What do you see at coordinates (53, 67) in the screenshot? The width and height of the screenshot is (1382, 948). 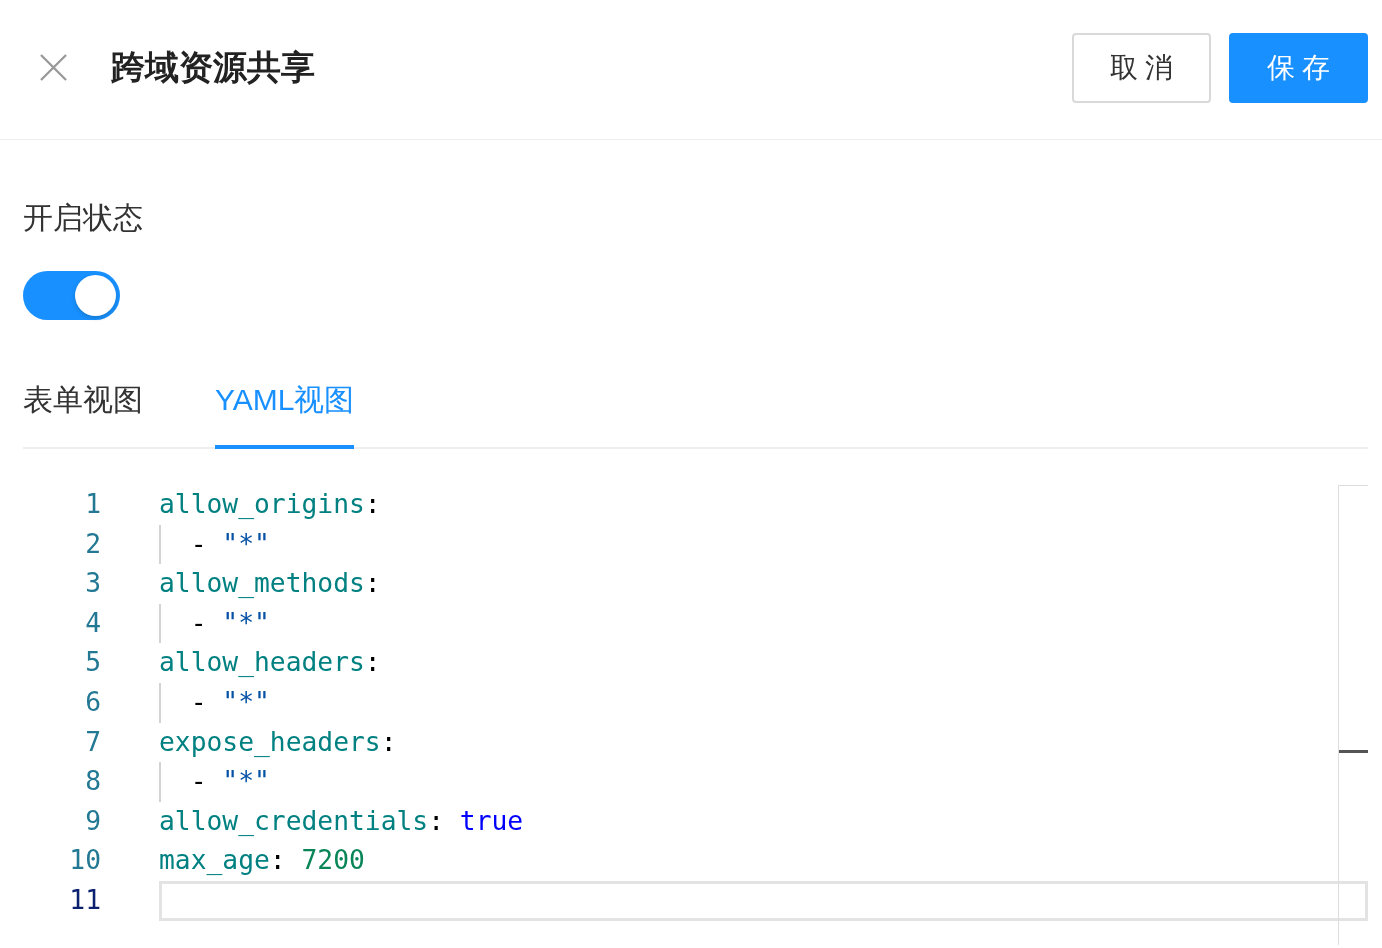 I see `close-icon` at bounding box center [53, 67].